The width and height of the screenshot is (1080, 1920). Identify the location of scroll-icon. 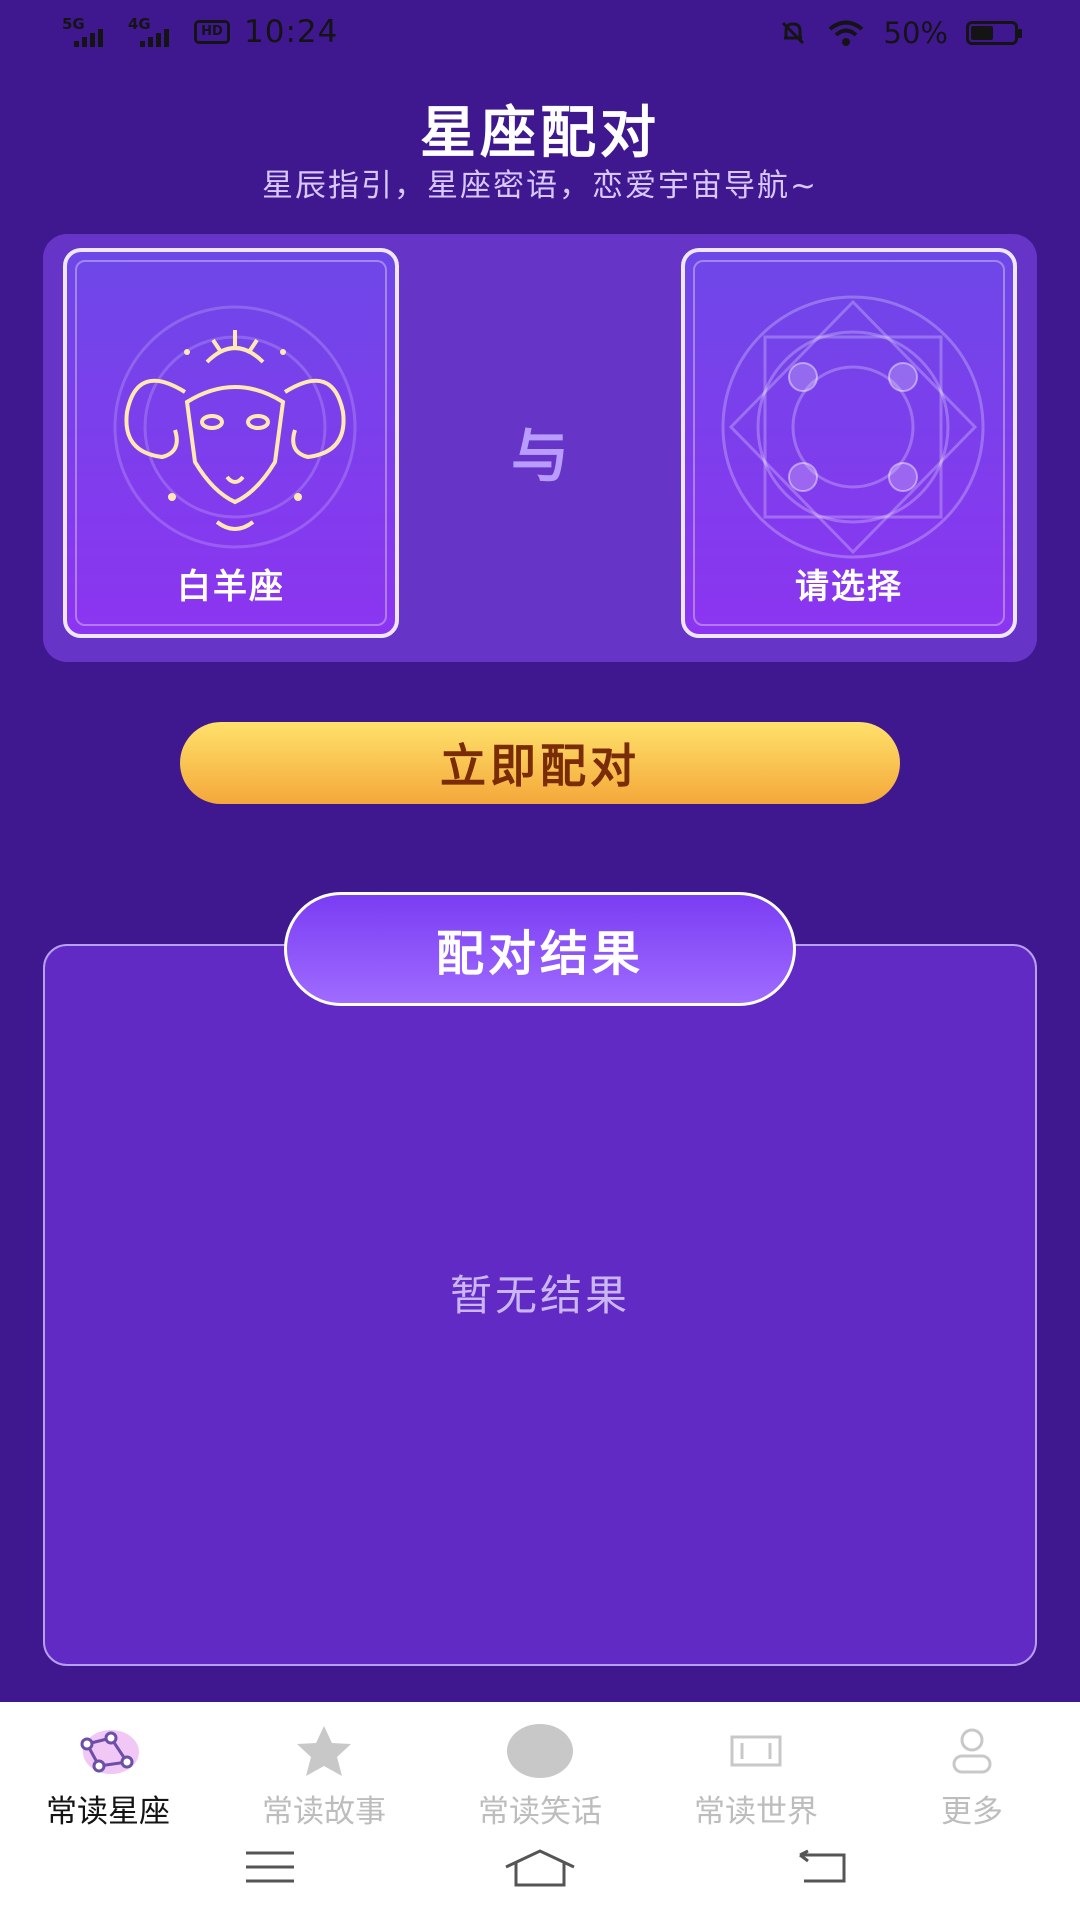
(756, 1751).